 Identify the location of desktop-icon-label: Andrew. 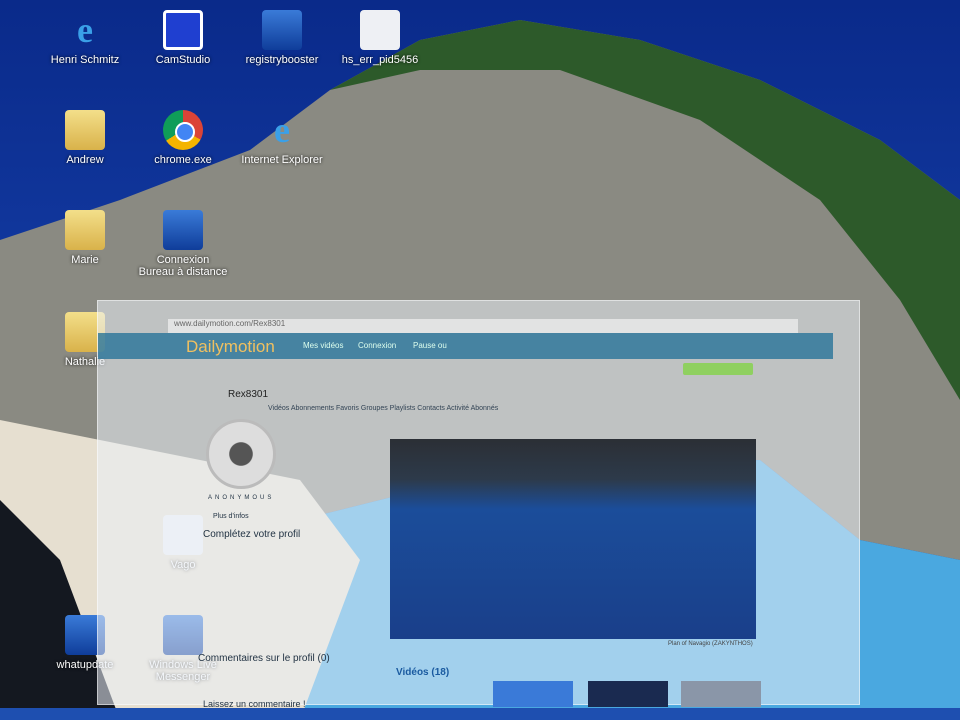
(85, 160).